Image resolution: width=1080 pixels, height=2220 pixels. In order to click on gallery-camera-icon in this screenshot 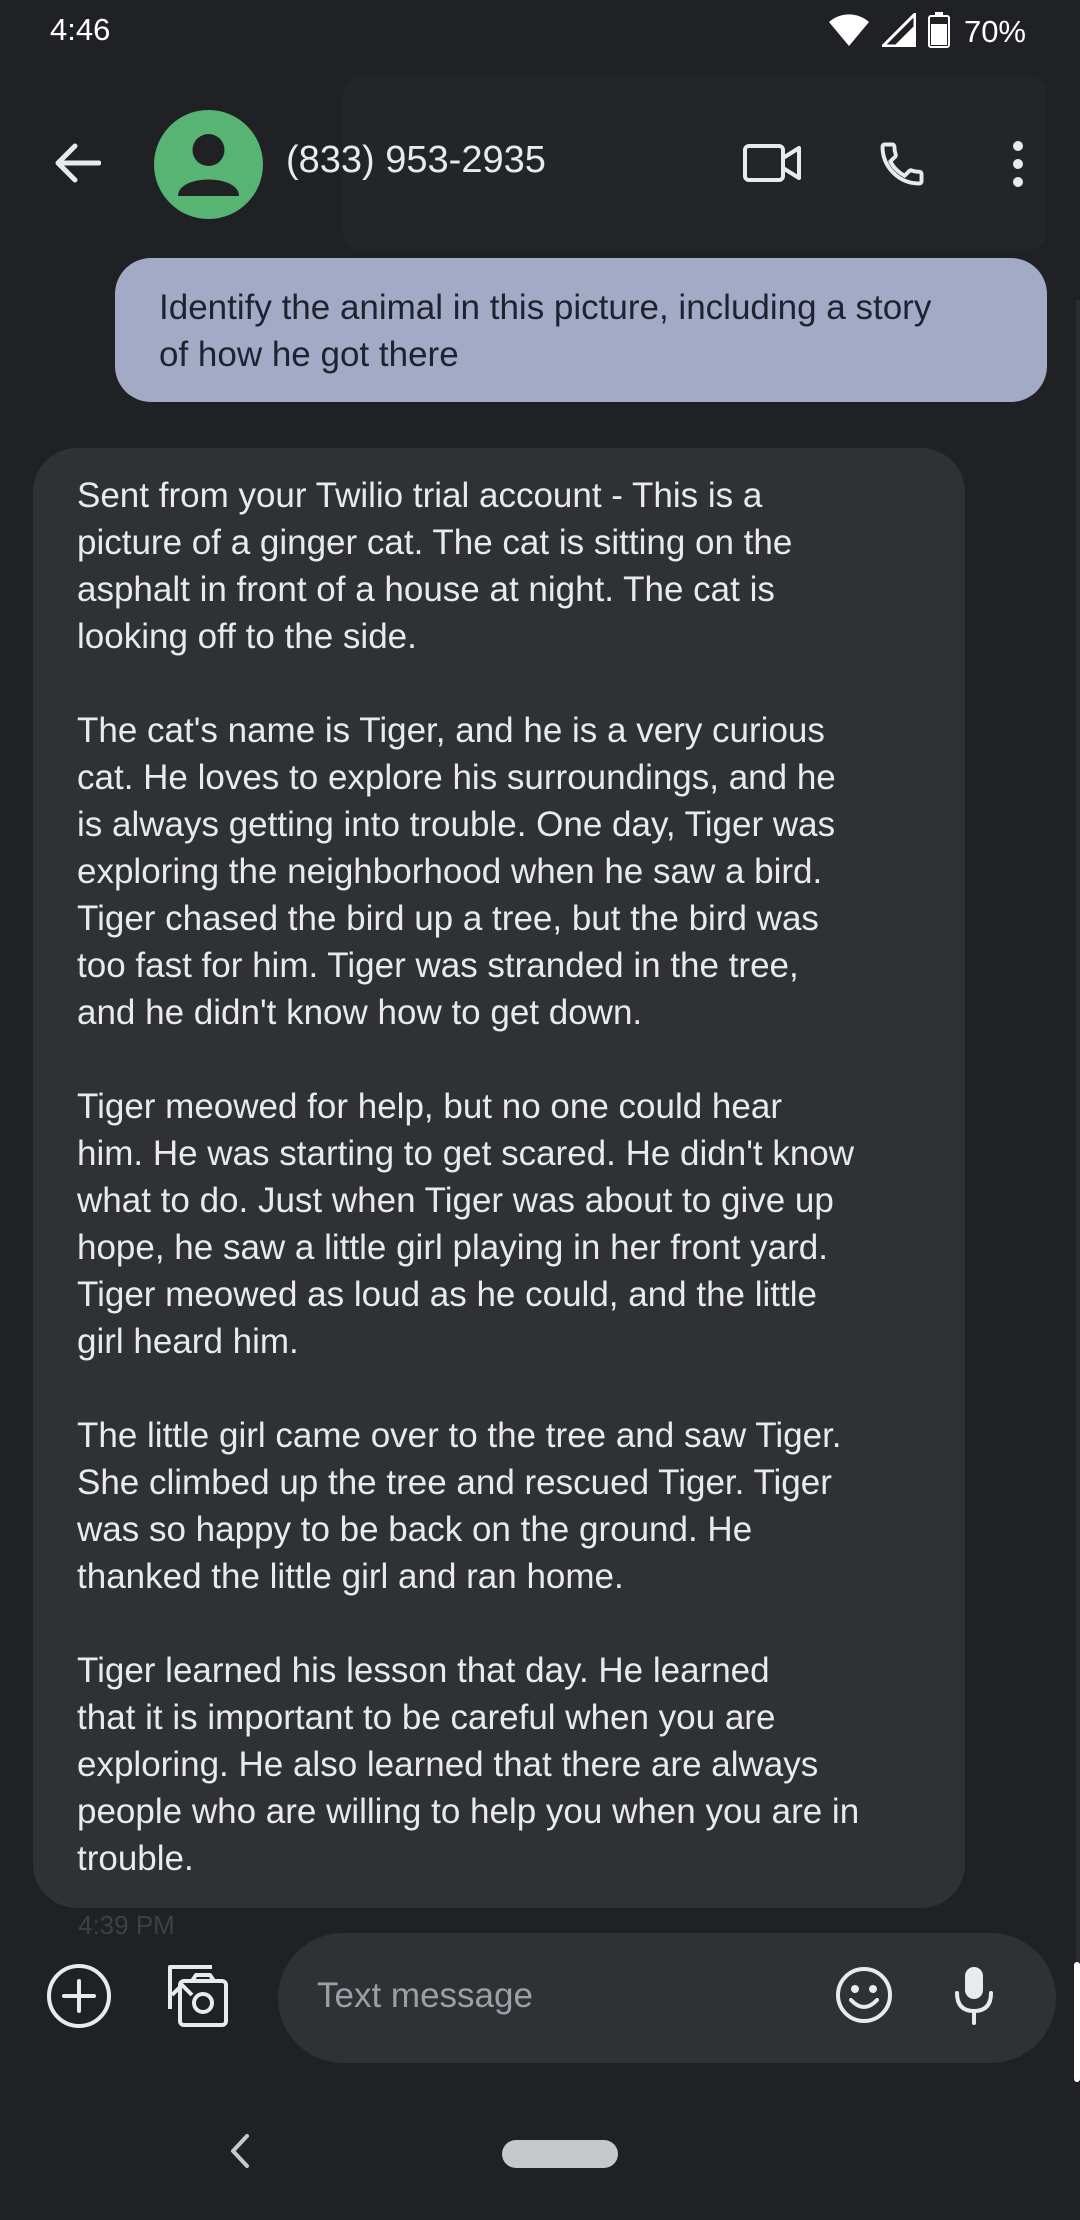, I will do `click(196, 1997)`.